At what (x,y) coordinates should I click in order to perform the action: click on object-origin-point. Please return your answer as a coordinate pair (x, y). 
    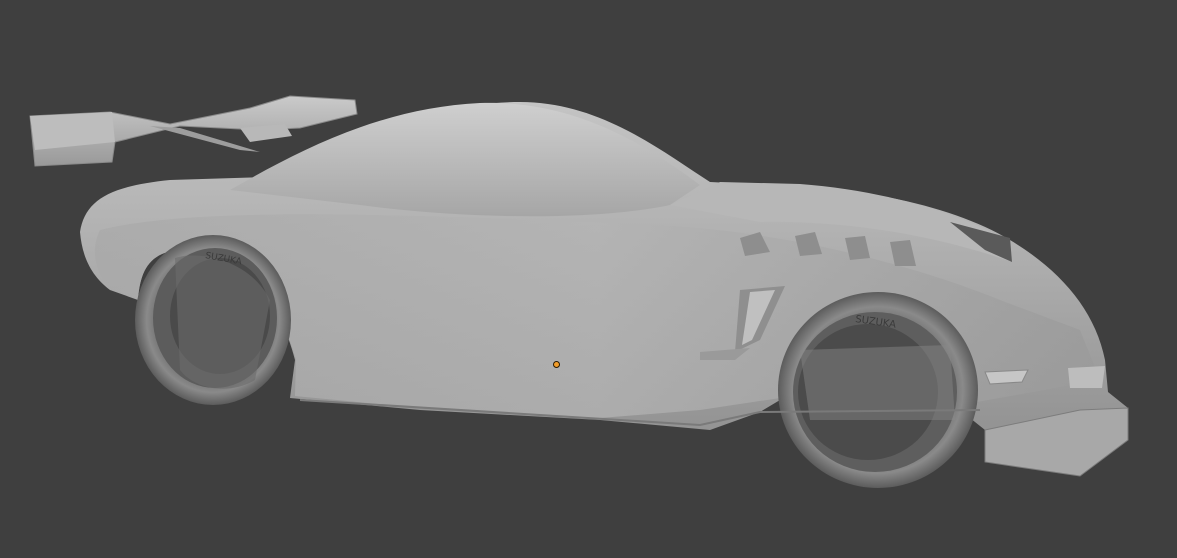
    Looking at the image, I should click on (556, 364).